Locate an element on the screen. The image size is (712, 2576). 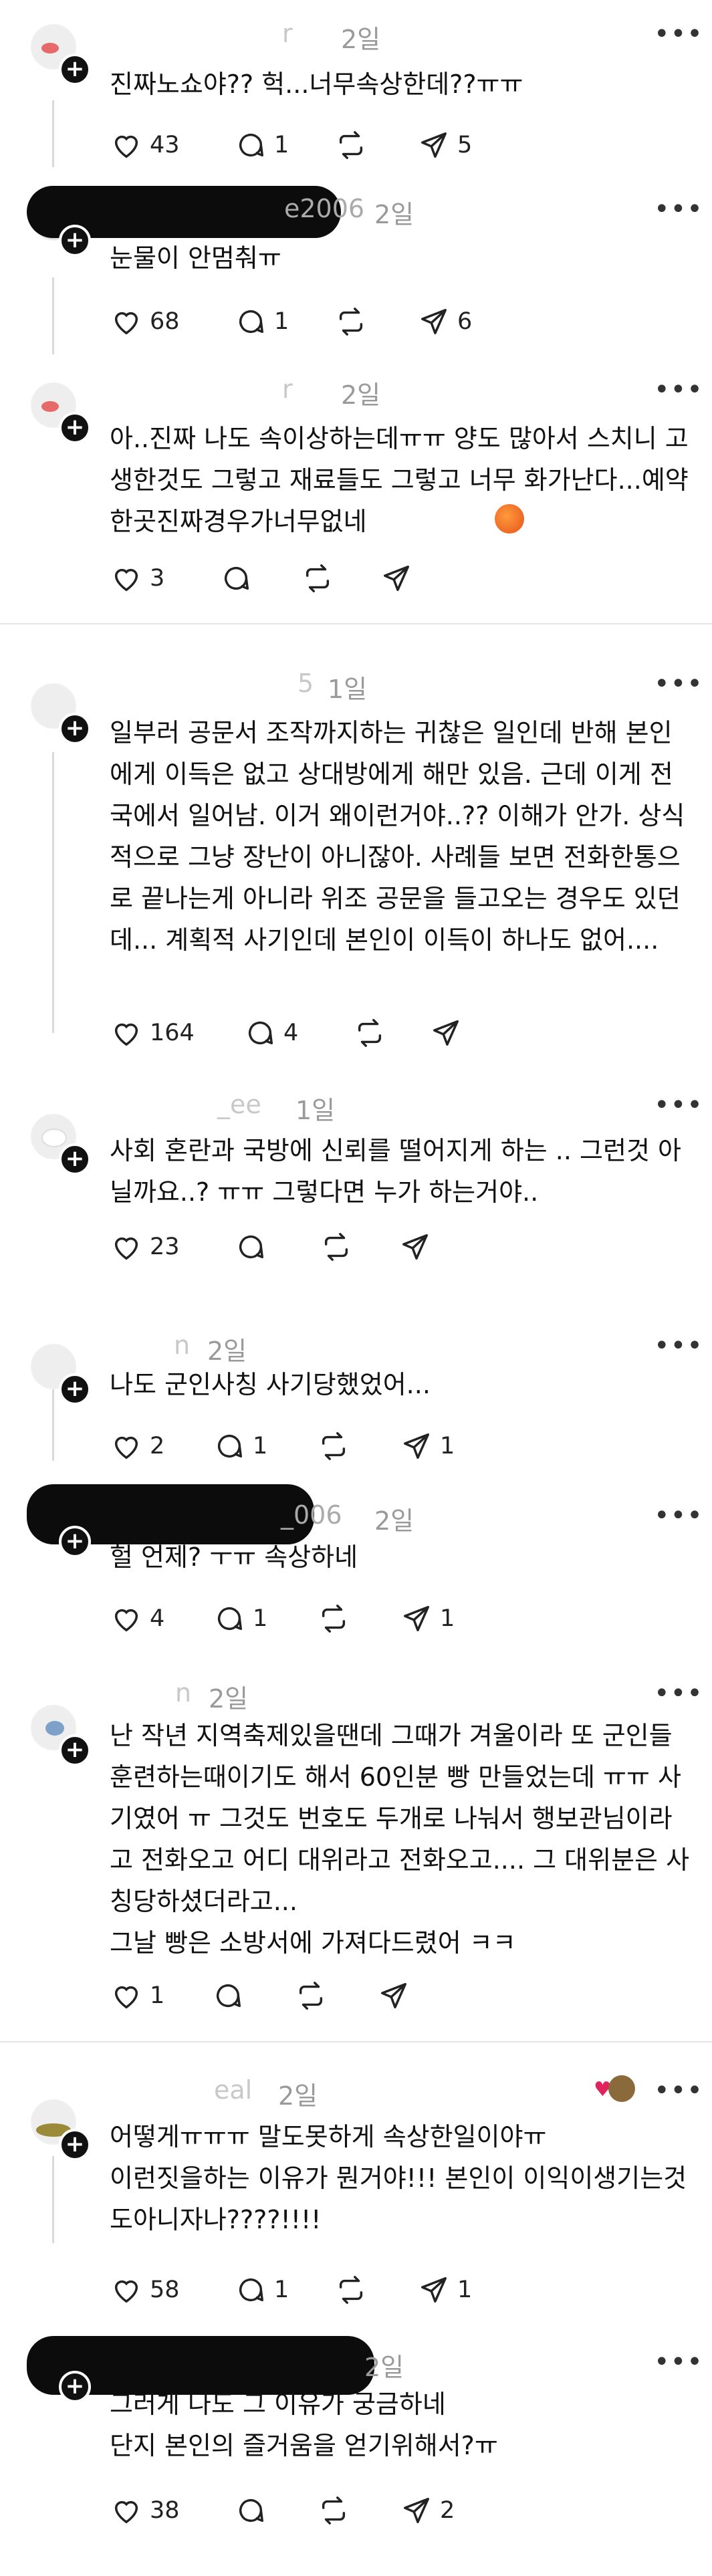
share-count: 2 is located at coordinates (447, 2510).